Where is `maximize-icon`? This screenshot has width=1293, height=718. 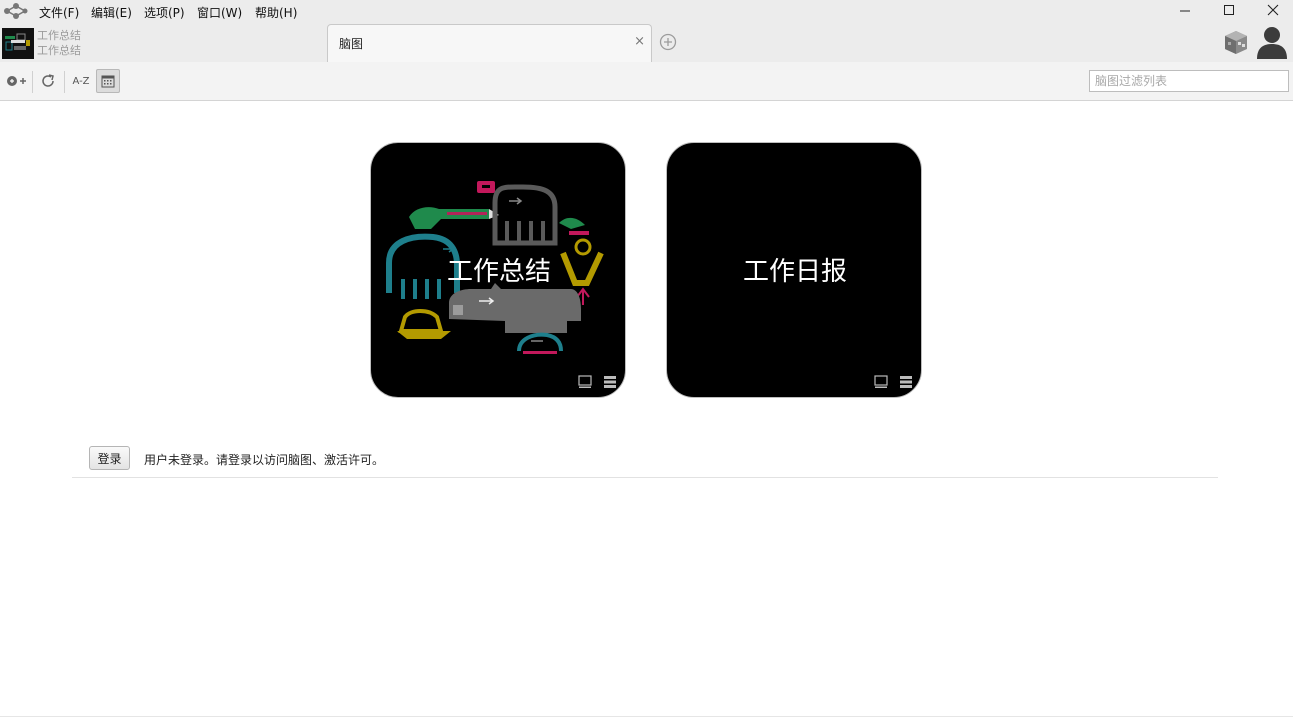
maximize-icon is located at coordinates (1229, 10).